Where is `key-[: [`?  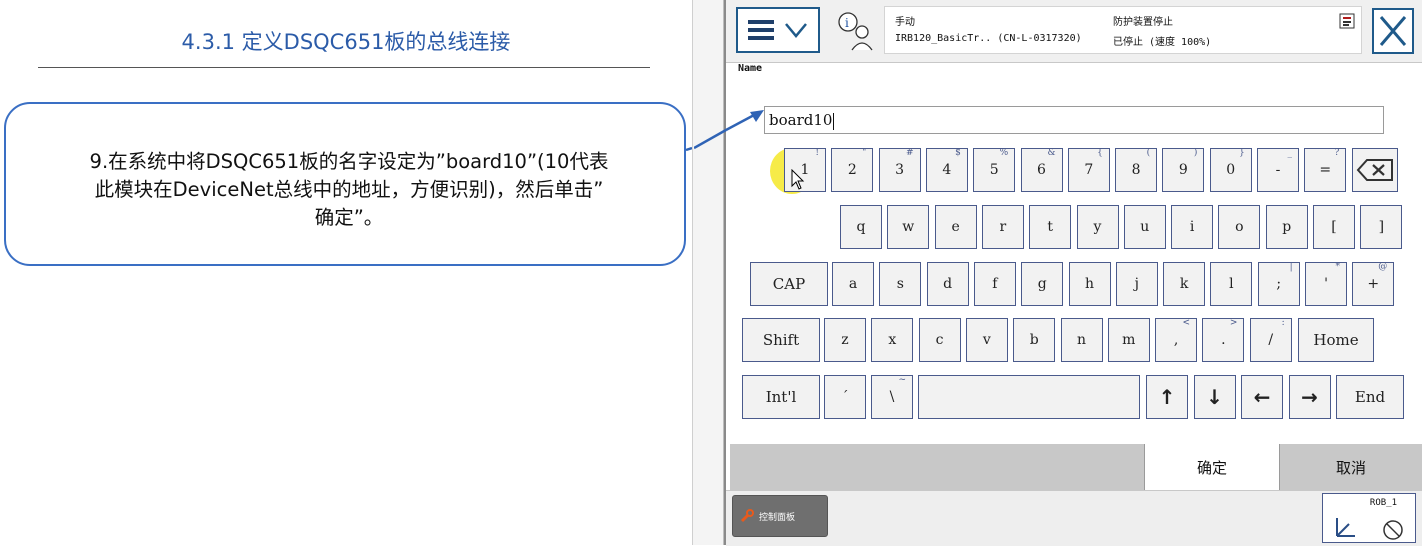 key-[: [ is located at coordinates (1334, 227).